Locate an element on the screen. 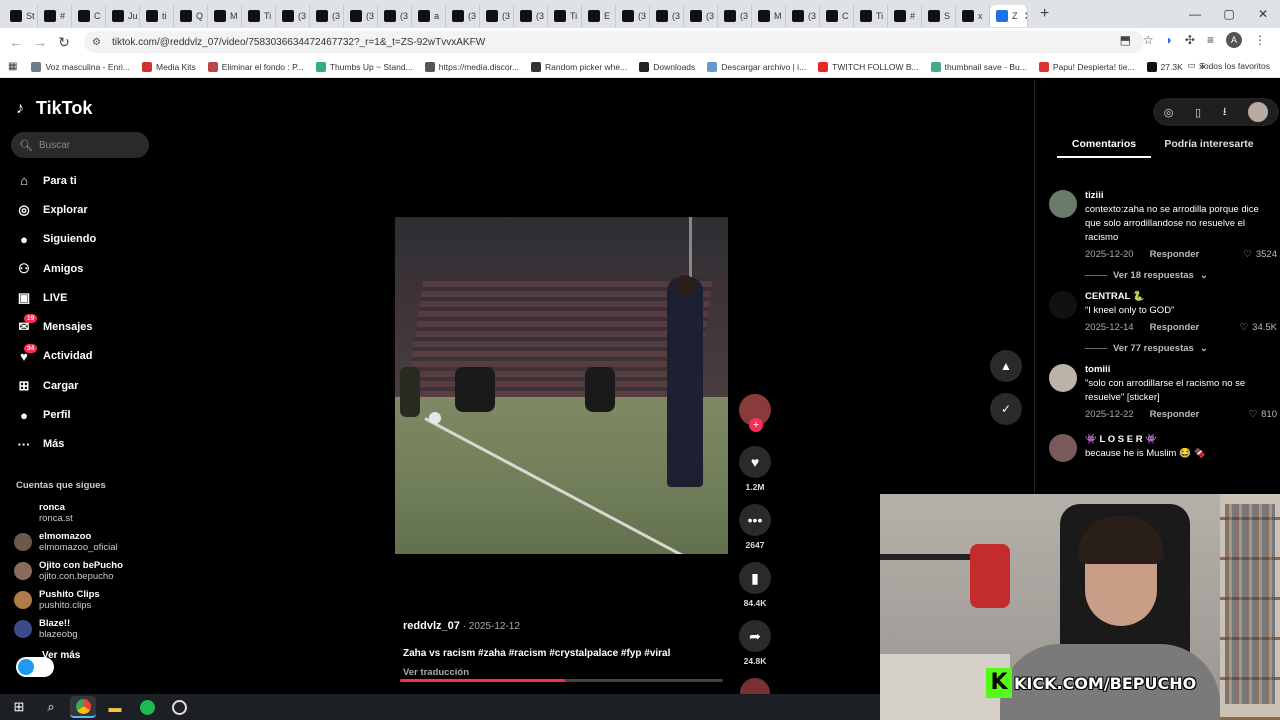 The height and width of the screenshot is (720, 1280). author-avatar: + is located at coordinates (755, 413).